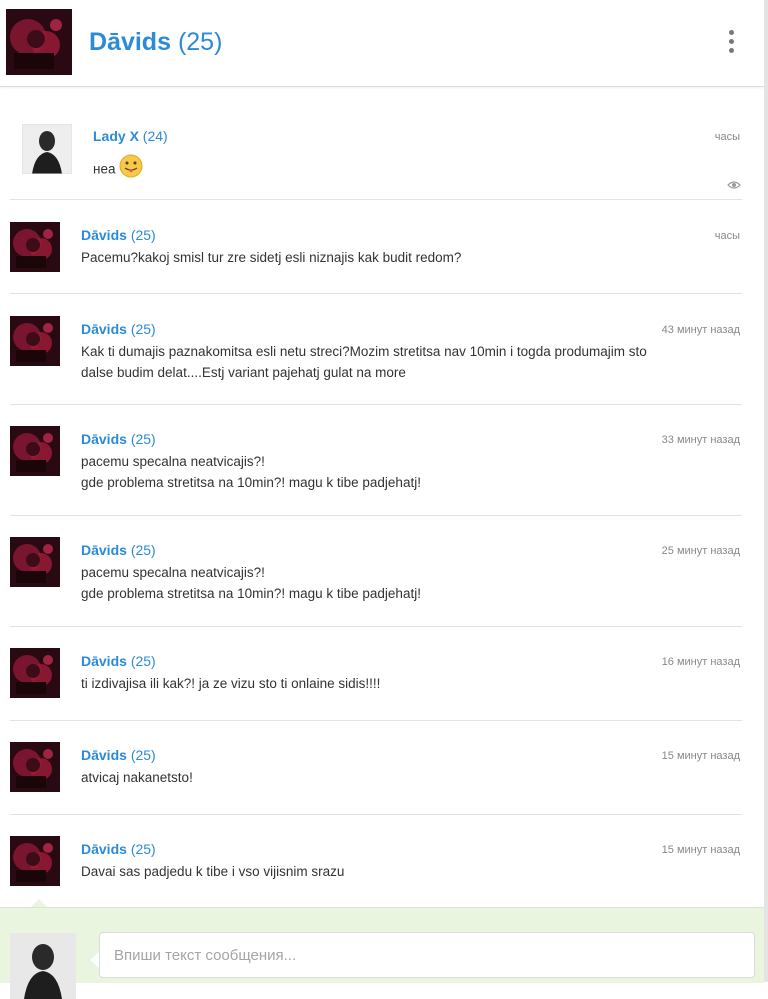  I want to click on message-line: atvicaj nakanetsto!, so click(411, 777).